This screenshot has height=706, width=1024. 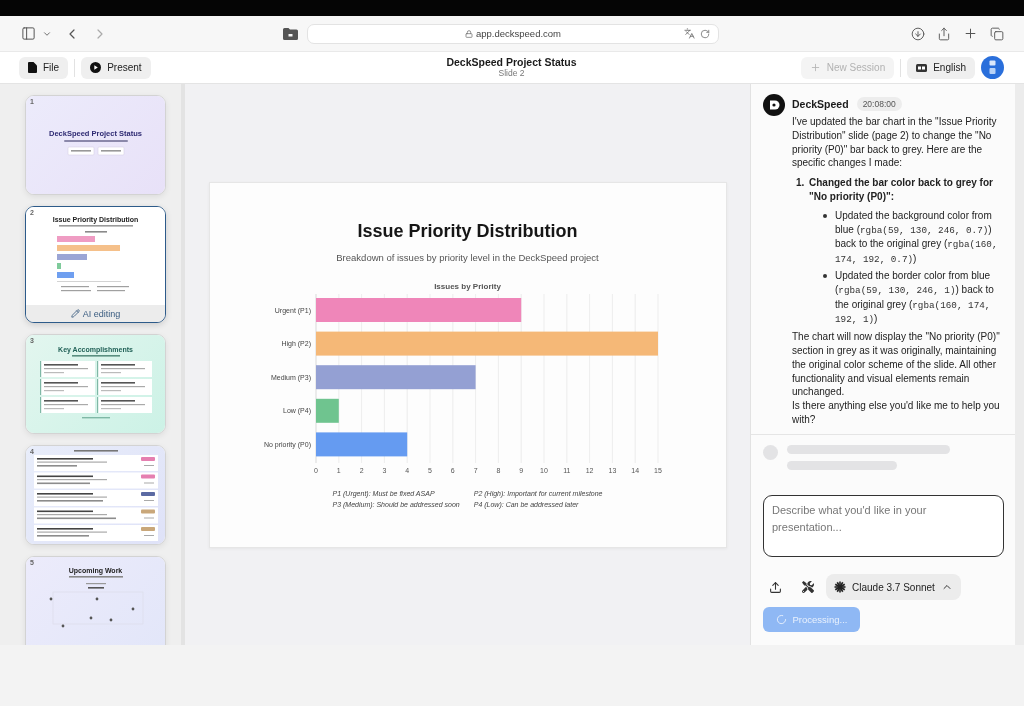 What do you see at coordinates (32, 67) in the screenshot?
I see `file-icon` at bounding box center [32, 67].